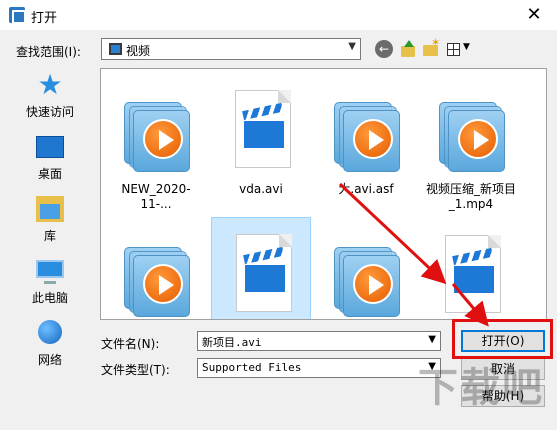  I want to click on place-library: 库, so click(50, 222).